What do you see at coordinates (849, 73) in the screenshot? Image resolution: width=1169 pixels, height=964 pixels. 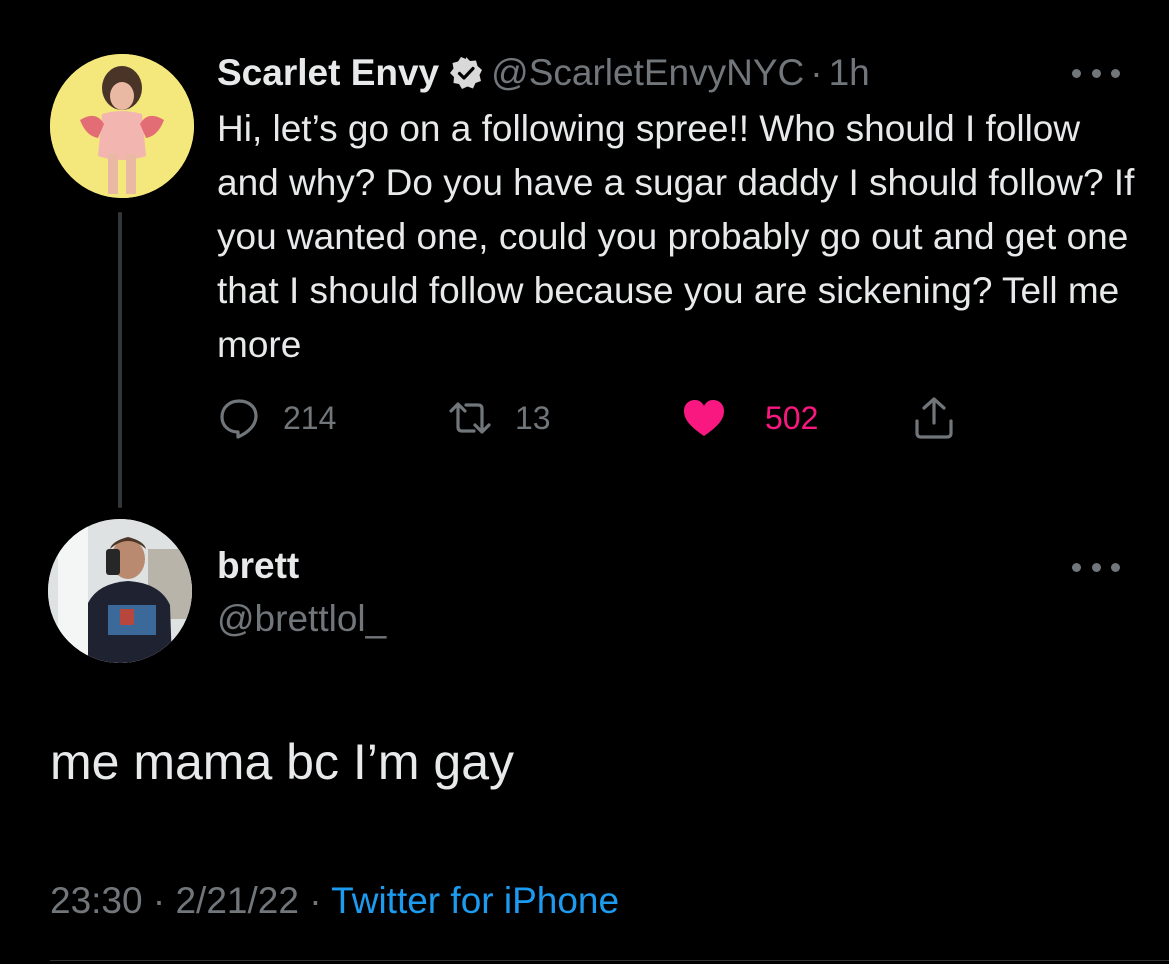 I see `tweet-time-ago: 1h` at bounding box center [849, 73].